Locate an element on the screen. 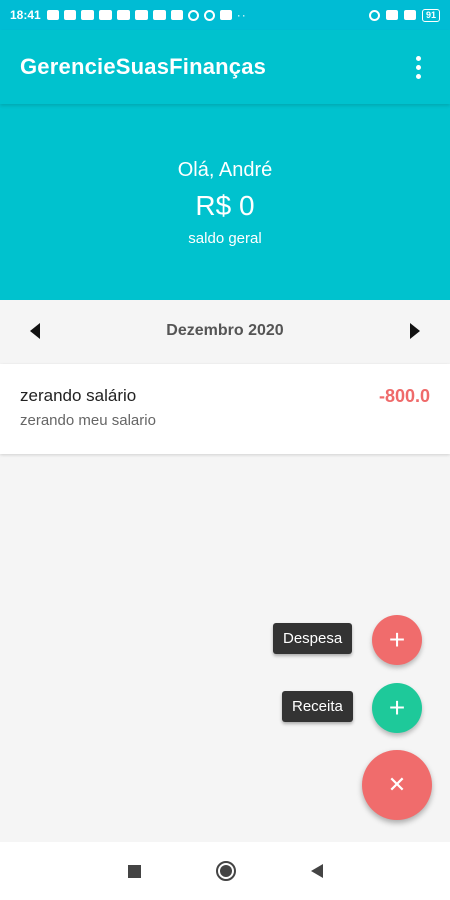 This screenshot has width=450, height=900. tool-icon is located at coordinates (69, 15).